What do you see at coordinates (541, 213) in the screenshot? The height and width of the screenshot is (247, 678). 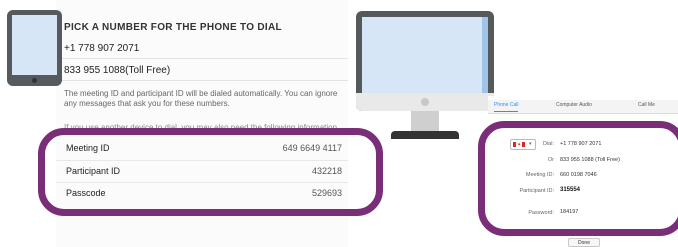 I see `password-label: Password:` at bounding box center [541, 213].